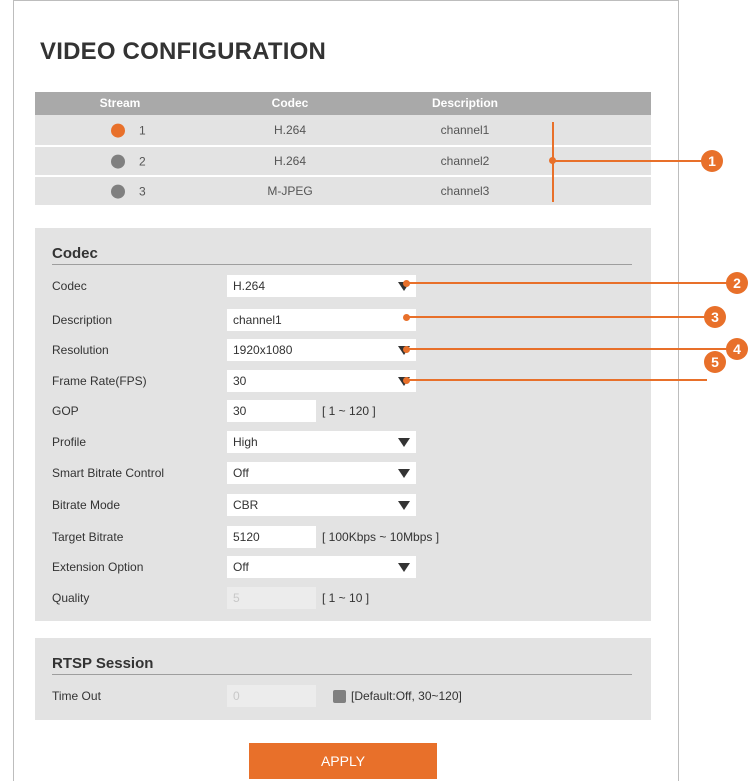 This screenshot has width=748, height=781. I want to click on codec-panel-divider, so click(342, 264).